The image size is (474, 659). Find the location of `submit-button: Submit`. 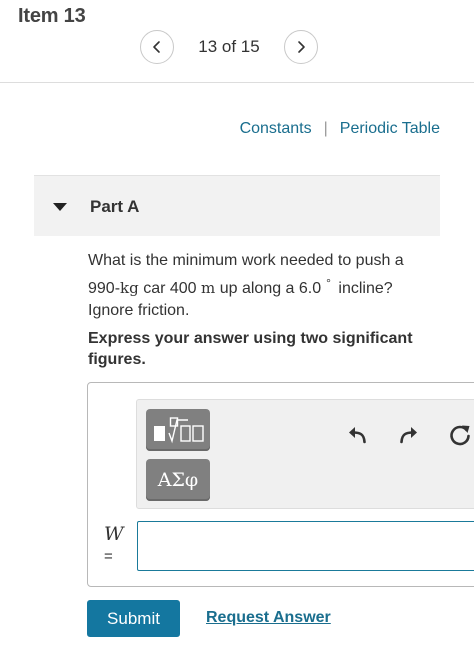

submit-button: Submit is located at coordinates (133, 618).